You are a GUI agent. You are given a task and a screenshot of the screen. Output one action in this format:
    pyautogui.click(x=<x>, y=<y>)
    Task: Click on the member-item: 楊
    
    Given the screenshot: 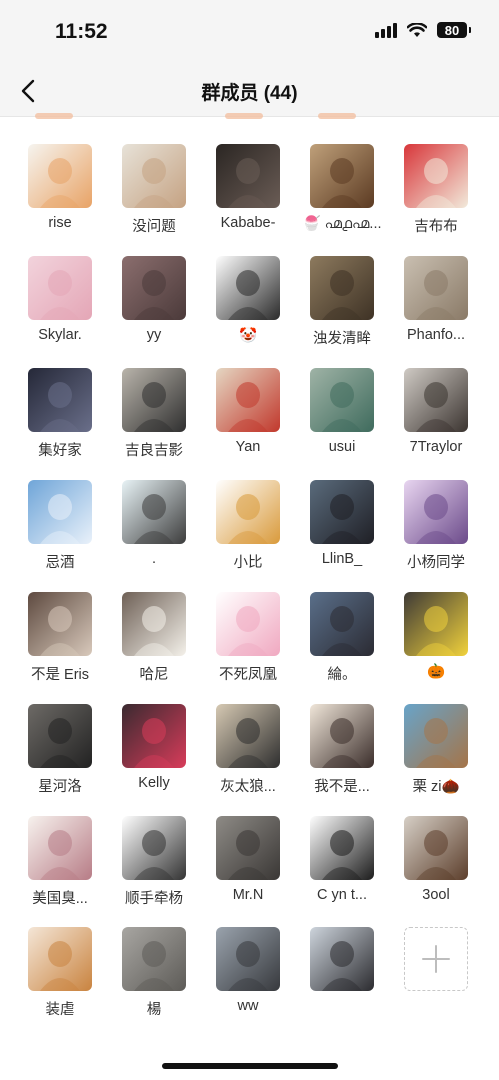 What is the action you would take?
    pyautogui.click(x=154, y=983)
    